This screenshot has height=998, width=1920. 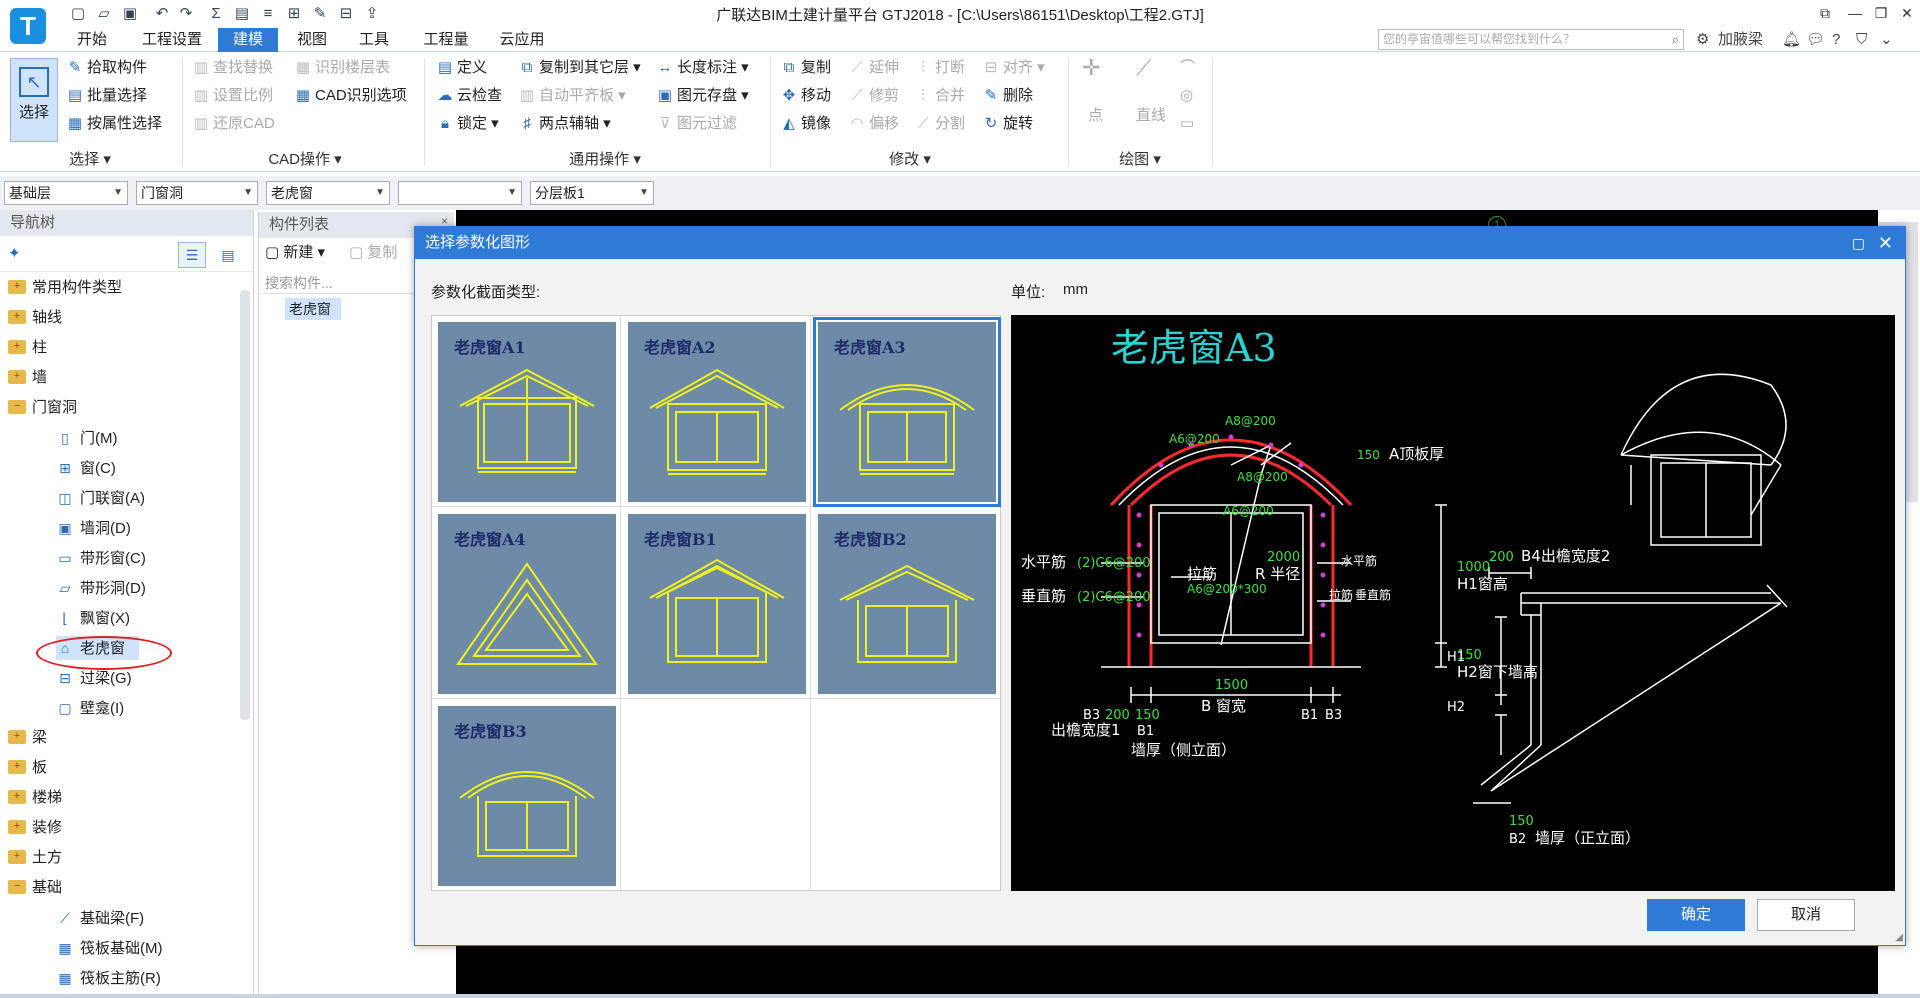 What do you see at coordinates (1899, 937) in the screenshot?
I see `resize-grip-icon: ◢` at bounding box center [1899, 937].